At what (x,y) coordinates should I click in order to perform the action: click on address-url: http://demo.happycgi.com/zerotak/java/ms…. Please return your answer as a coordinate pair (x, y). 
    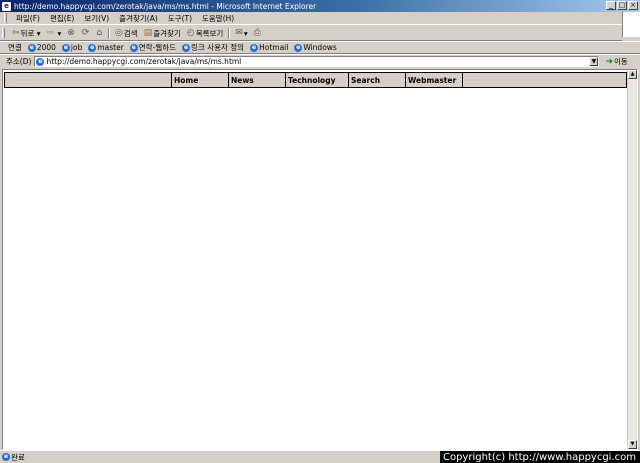
    Looking at the image, I should click on (144, 61).